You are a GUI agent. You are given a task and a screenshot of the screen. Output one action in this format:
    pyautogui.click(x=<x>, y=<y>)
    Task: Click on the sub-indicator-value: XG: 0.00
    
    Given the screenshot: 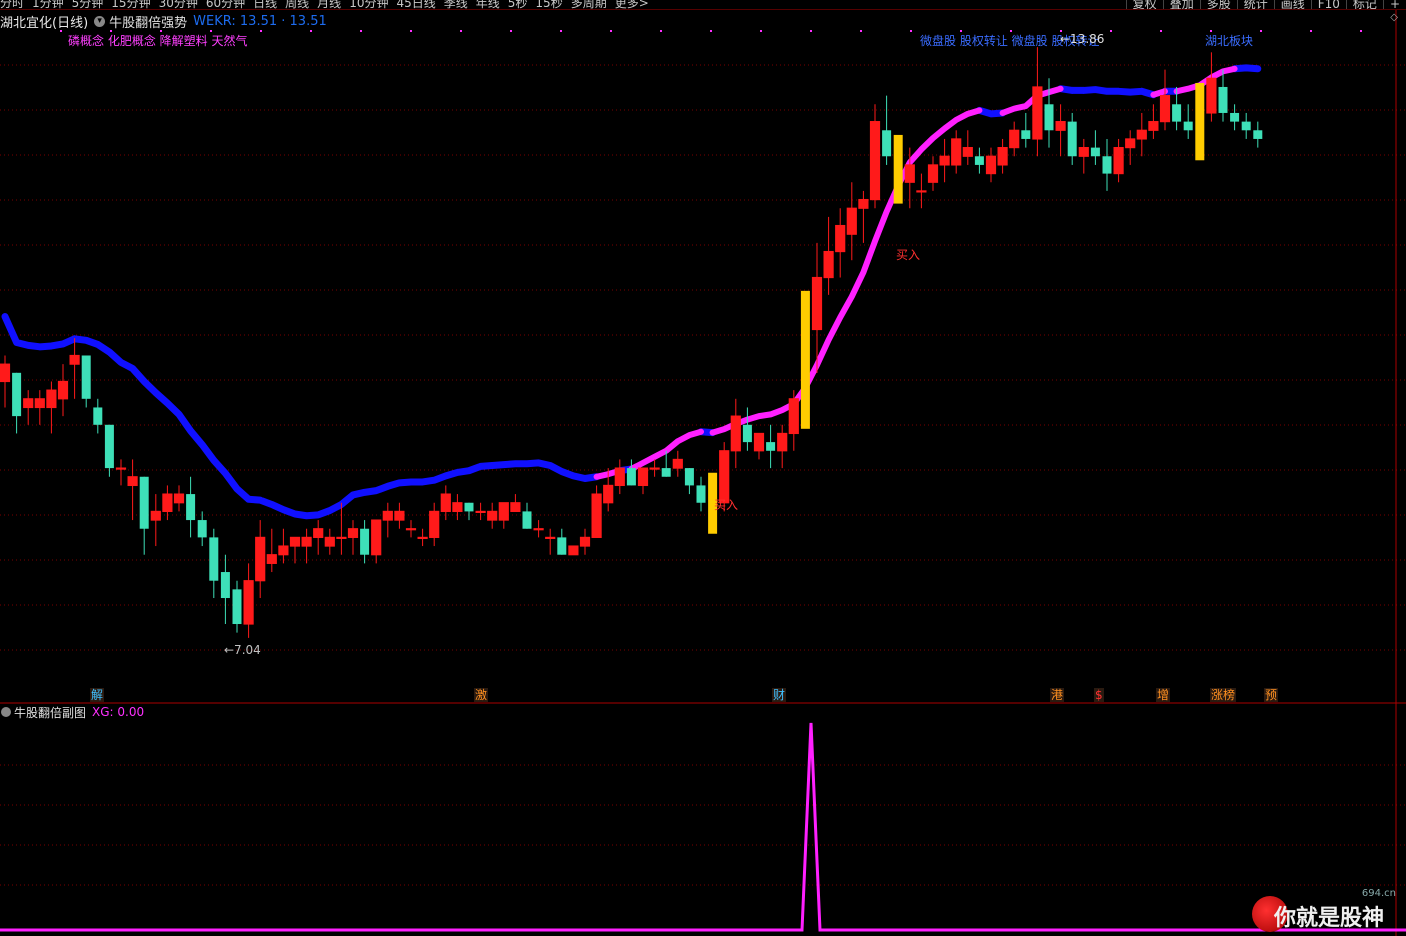 What is the action you would take?
    pyautogui.click(x=118, y=712)
    